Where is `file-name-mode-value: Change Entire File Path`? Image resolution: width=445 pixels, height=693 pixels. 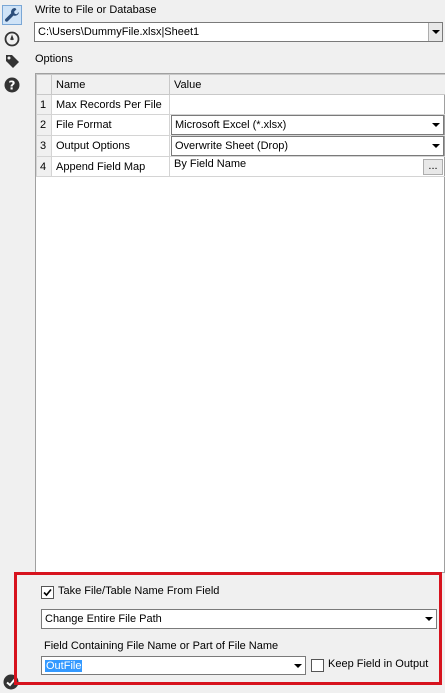 file-name-mode-value: Change Entire File Path is located at coordinates (233, 619).